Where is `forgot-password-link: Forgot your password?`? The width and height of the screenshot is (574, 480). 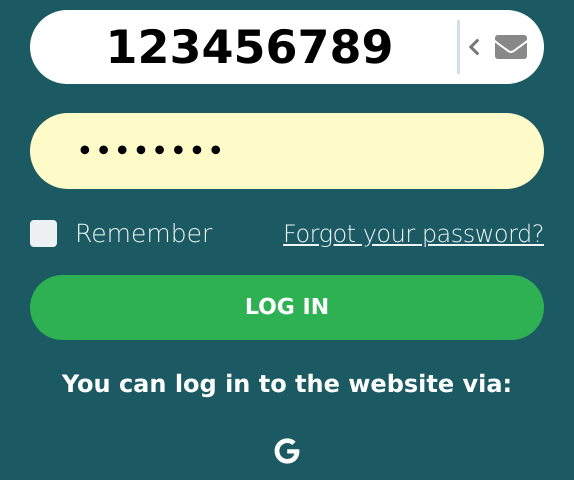 forgot-password-link: Forgot your password? is located at coordinates (413, 234).